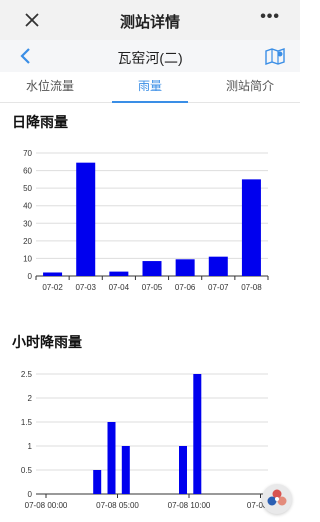 The width and height of the screenshot is (320, 522). What do you see at coordinates (27, 206) in the screenshot?
I see `y-tick-label: 40` at bounding box center [27, 206].